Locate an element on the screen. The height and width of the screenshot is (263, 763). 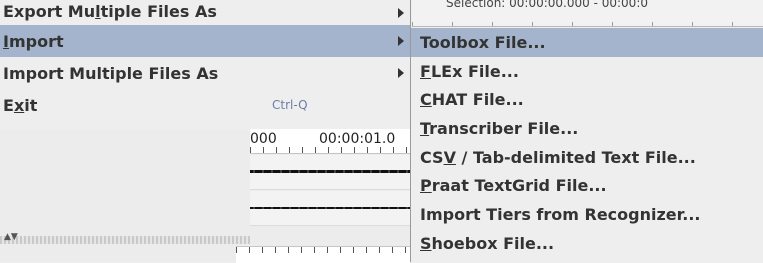
time-ruler: 000 00:00:01.0 is located at coordinates (330, 141).